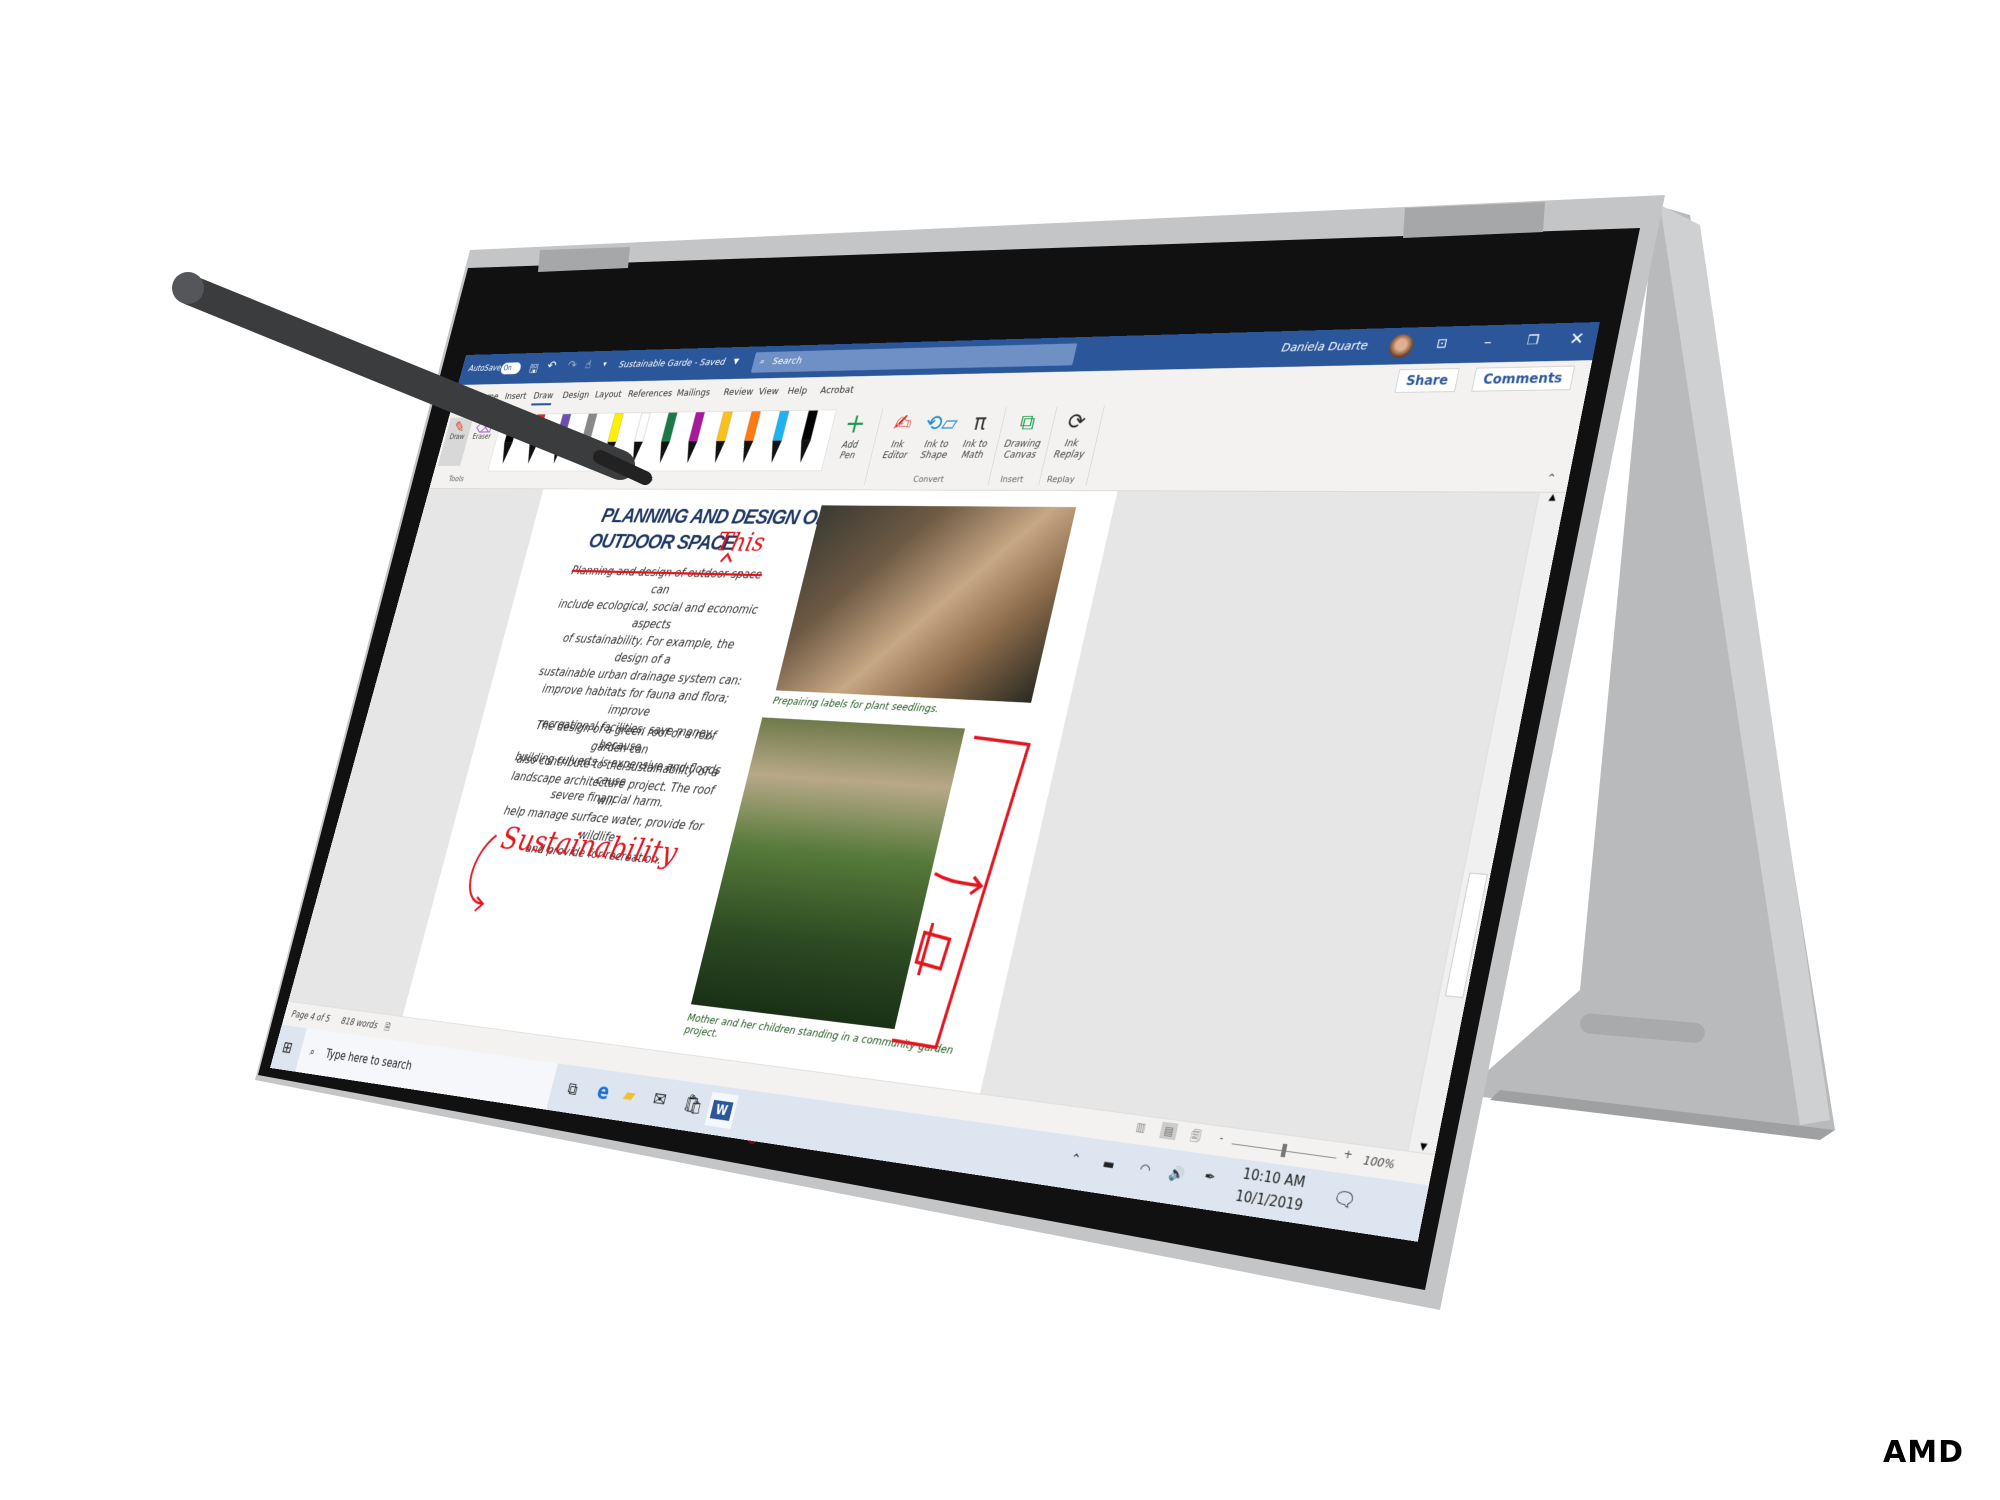  What do you see at coordinates (405, 377) in the screenshot?
I see `pen-body` at bounding box center [405, 377].